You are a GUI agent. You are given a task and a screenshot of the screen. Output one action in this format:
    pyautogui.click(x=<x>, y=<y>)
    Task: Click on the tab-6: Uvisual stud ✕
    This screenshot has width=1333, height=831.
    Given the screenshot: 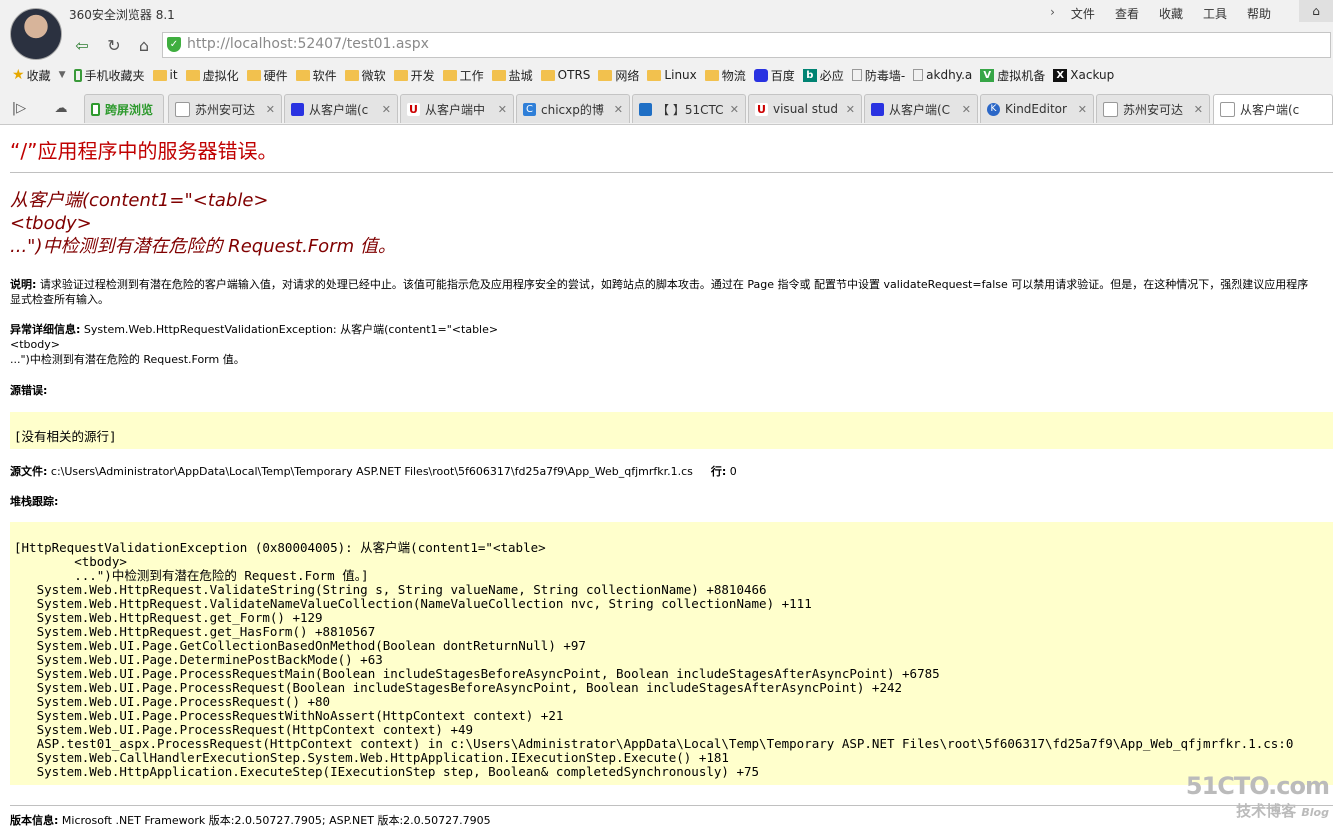 What is the action you would take?
    pyautogui.click(x=805, y=108)
    